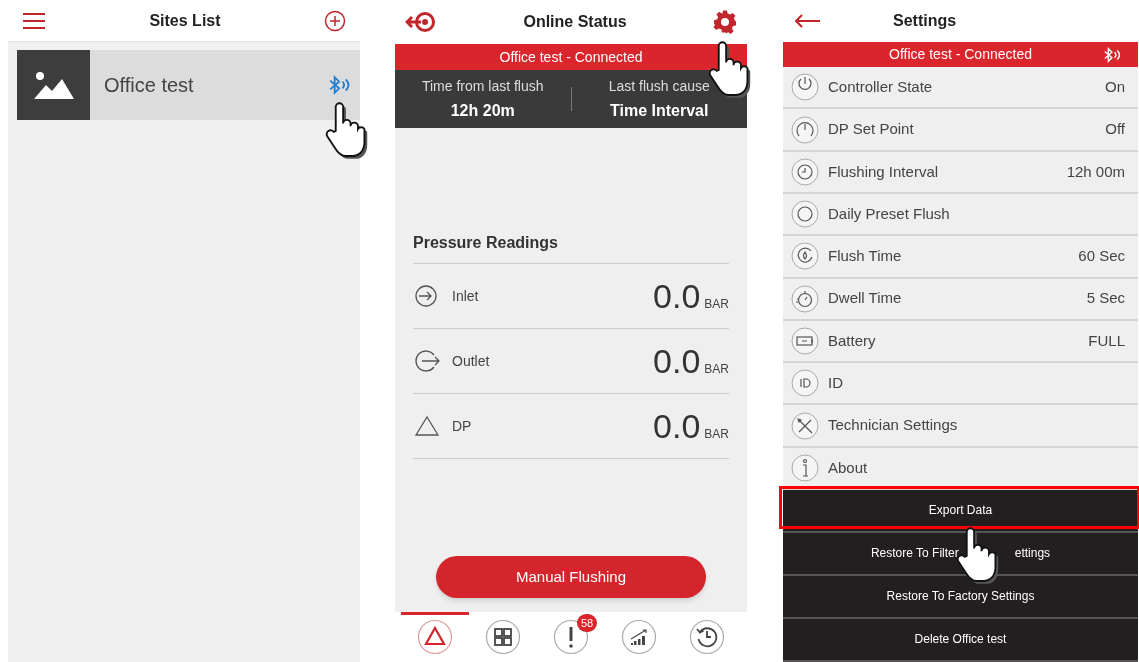 This screenshot has height=662, width=1139. I want to click on bluetooth-signal-icon, so click(1111, 55).